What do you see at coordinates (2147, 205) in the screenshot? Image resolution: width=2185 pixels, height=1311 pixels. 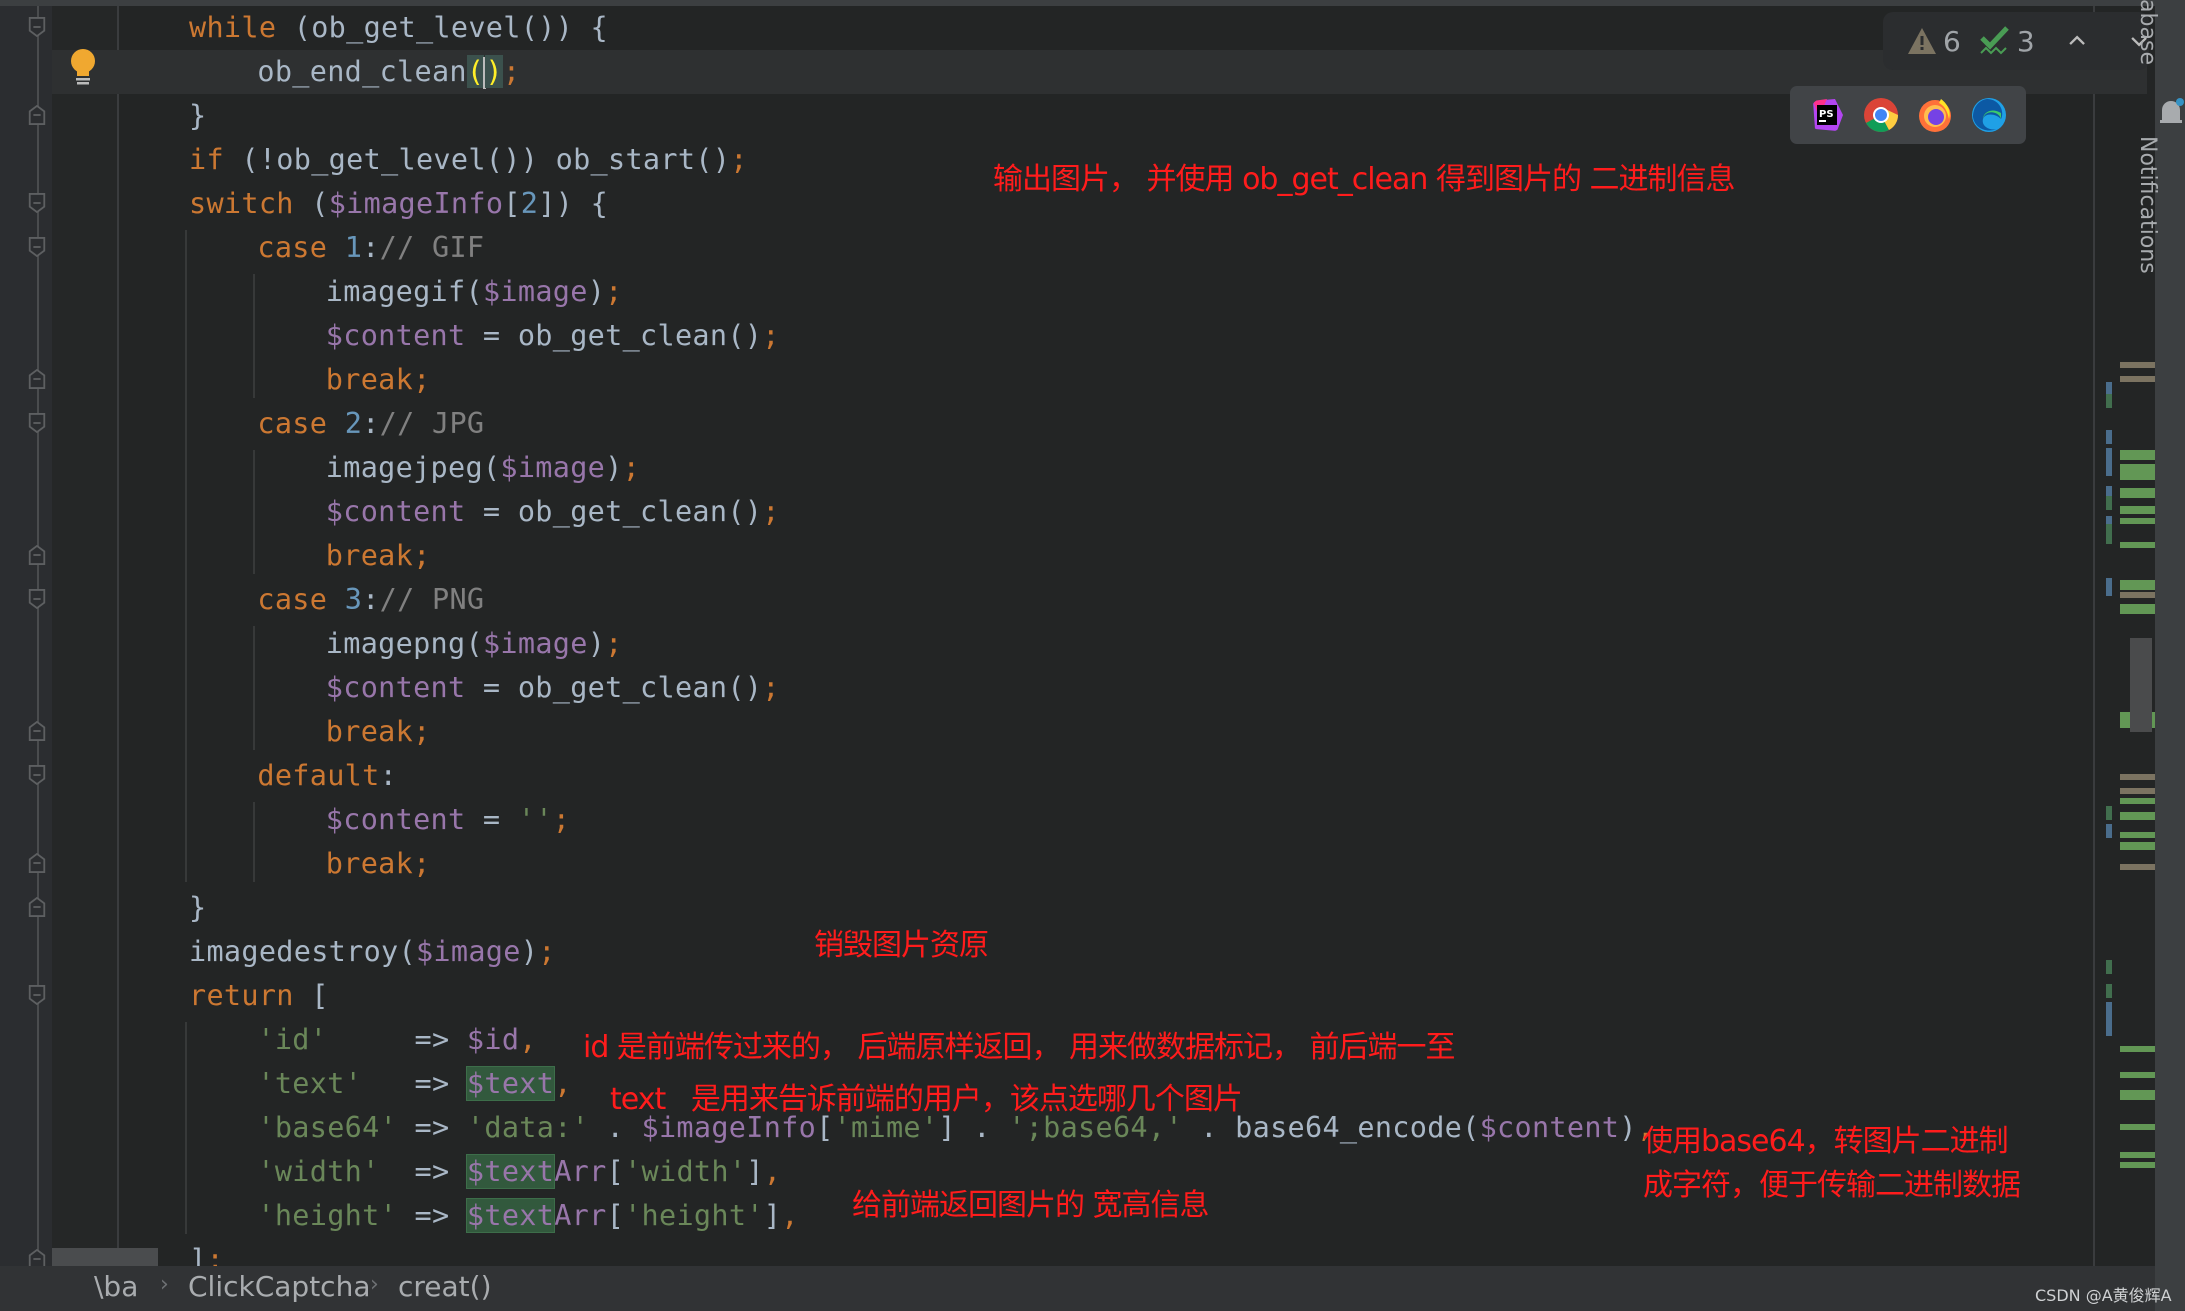 I see `notifications-tool-tab: Notifications` at bounding box center [2147, 205].